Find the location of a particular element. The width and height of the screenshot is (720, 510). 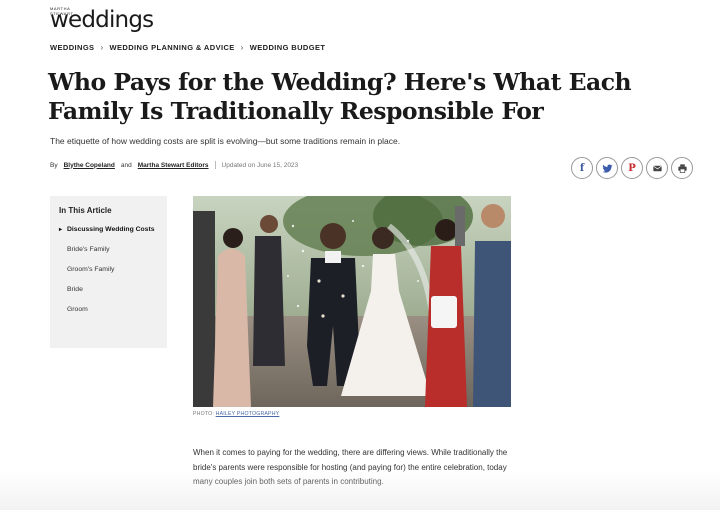

toc-item-brides-family: Bride's Family is located at coordinates (108, 250).